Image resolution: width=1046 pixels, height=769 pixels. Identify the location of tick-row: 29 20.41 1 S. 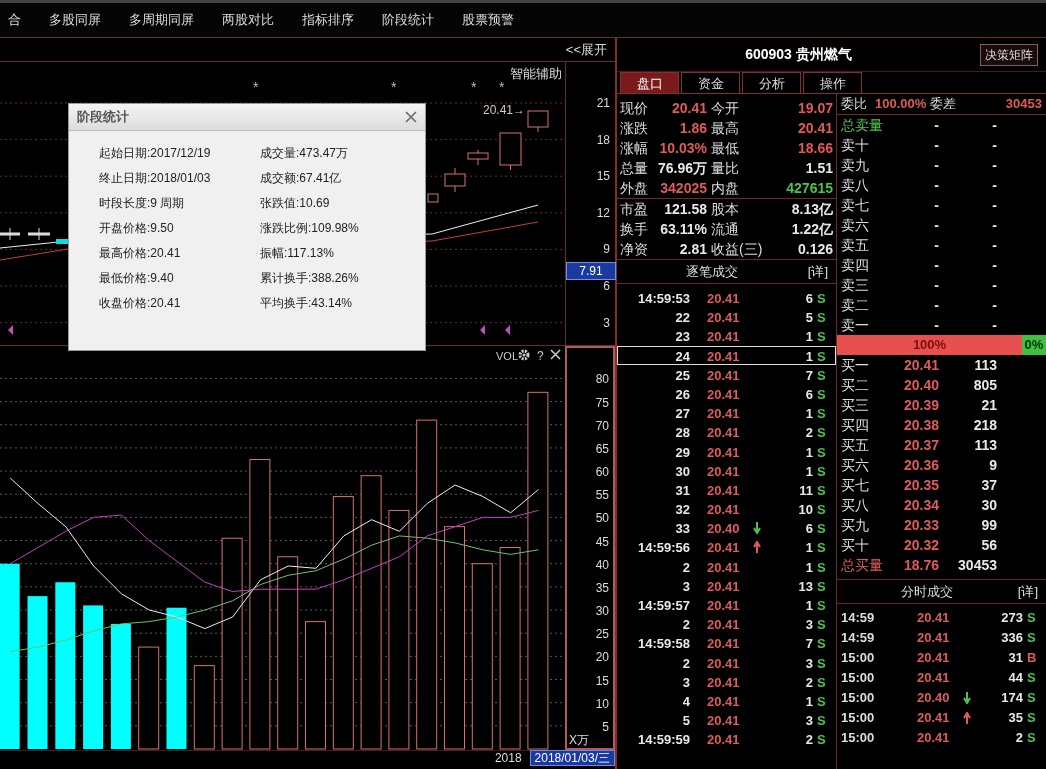
(726, 451).